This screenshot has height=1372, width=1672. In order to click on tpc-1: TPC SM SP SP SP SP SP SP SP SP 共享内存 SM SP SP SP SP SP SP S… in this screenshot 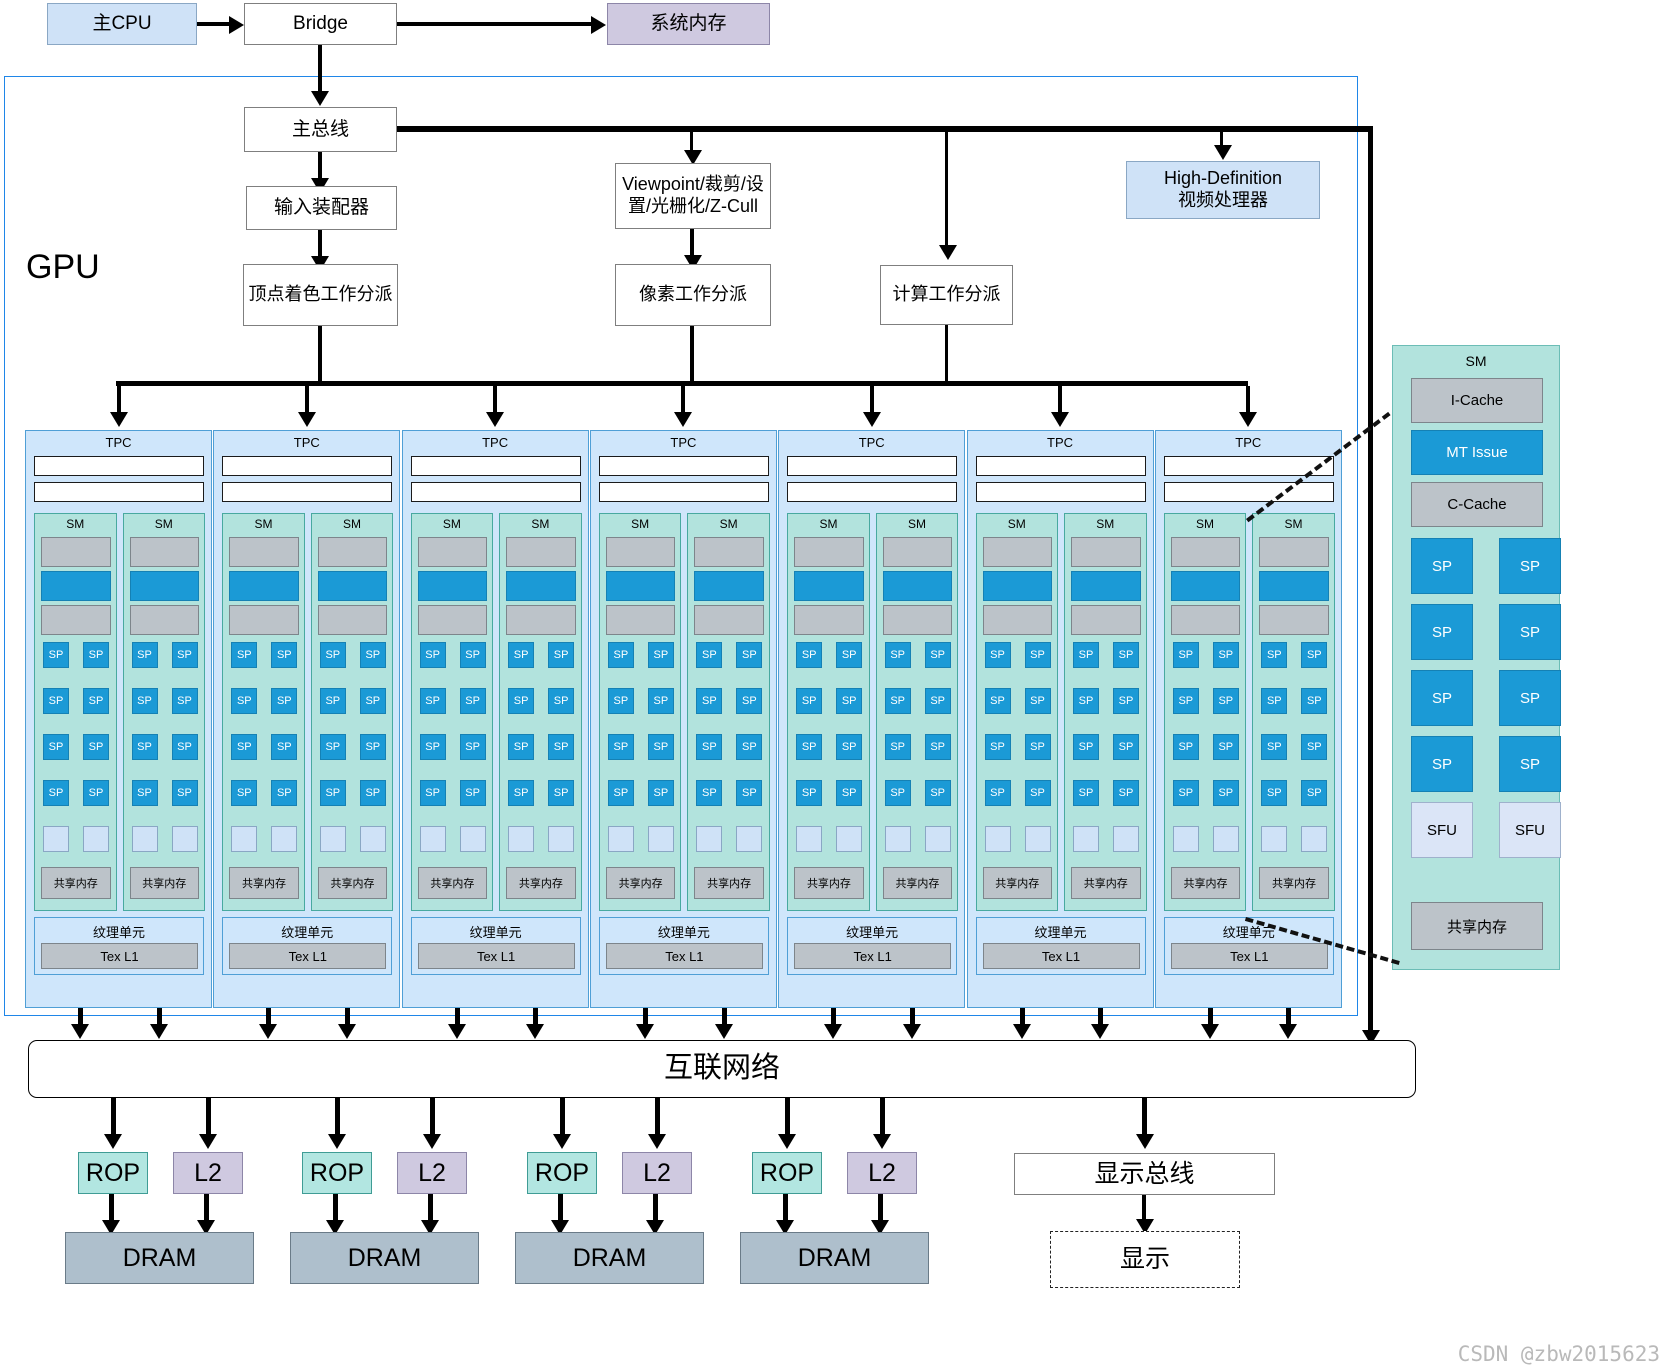, I will do `click(307, 719)`.